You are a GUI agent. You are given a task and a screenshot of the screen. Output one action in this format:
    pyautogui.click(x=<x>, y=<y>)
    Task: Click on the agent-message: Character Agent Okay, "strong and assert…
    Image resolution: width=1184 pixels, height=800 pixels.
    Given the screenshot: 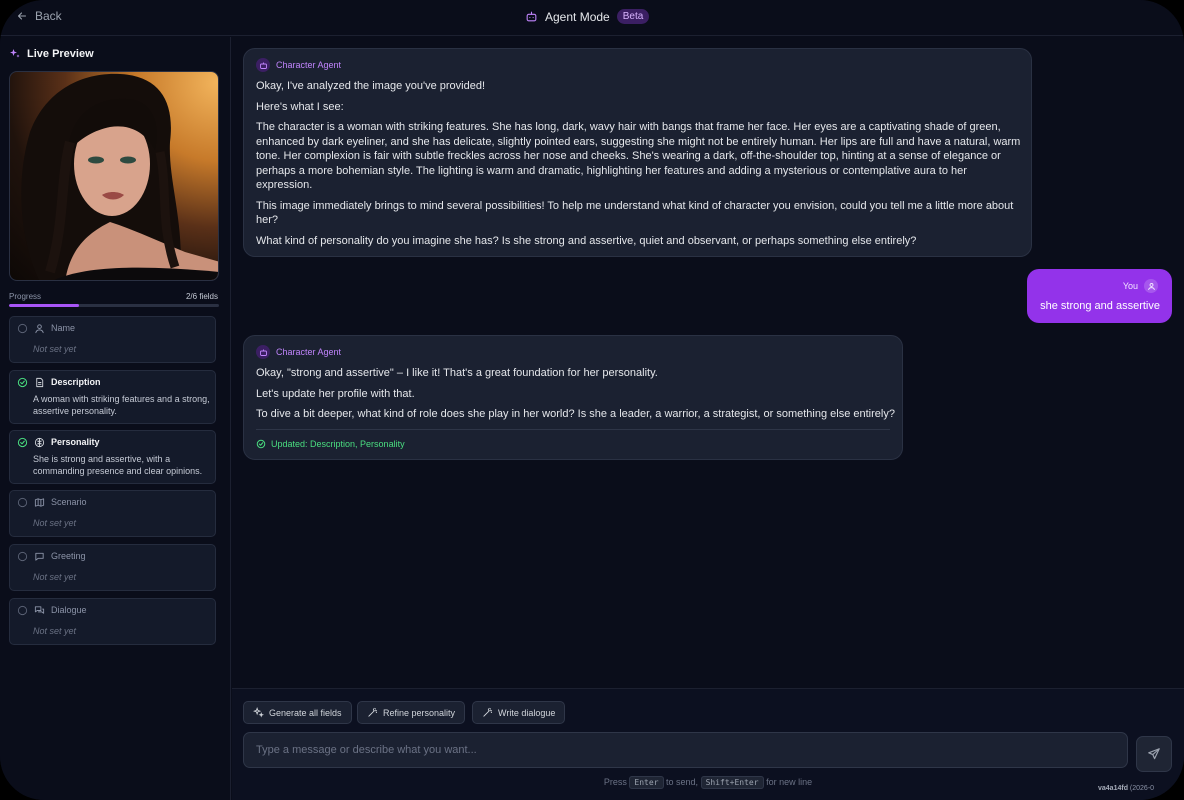 What is the action you would take?
    pyautogui.click(x=573, y=397)
    